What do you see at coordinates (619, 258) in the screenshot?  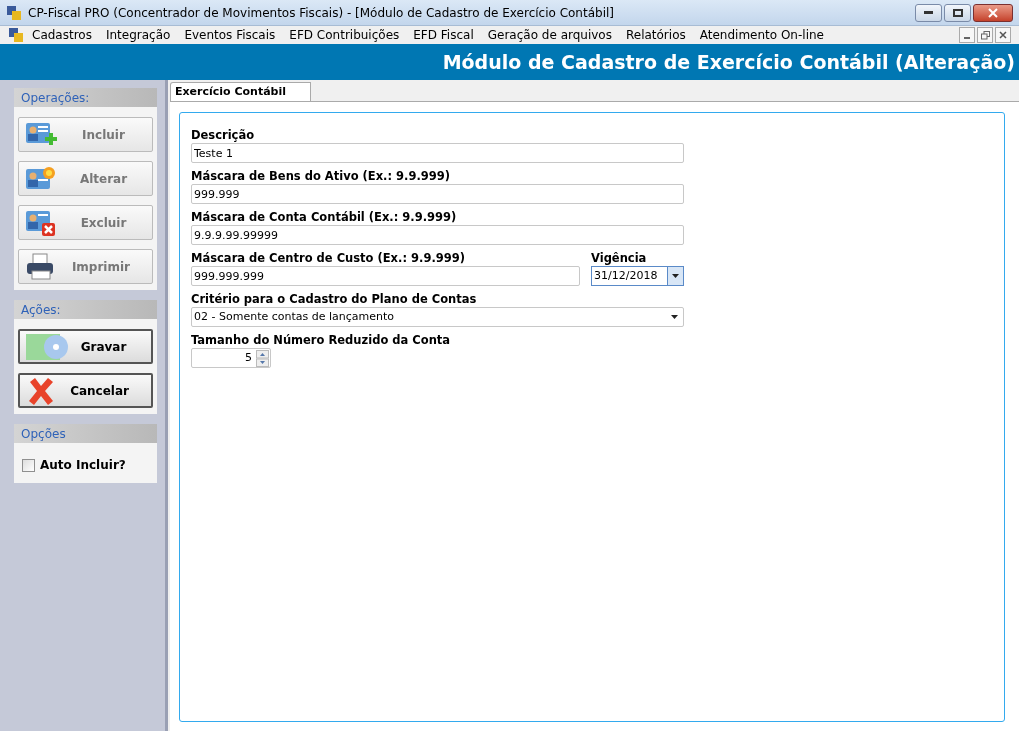 I see `field-label: Vigência` at bounding box center [619, 258].